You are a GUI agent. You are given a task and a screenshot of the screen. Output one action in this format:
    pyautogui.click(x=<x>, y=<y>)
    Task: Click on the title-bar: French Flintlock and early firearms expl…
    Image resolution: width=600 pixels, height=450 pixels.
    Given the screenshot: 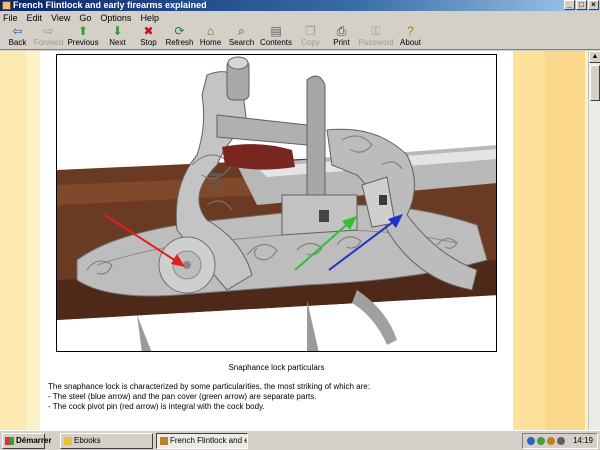 What is the action you would take?
    pyautogui.click(x=300, y=5)
    